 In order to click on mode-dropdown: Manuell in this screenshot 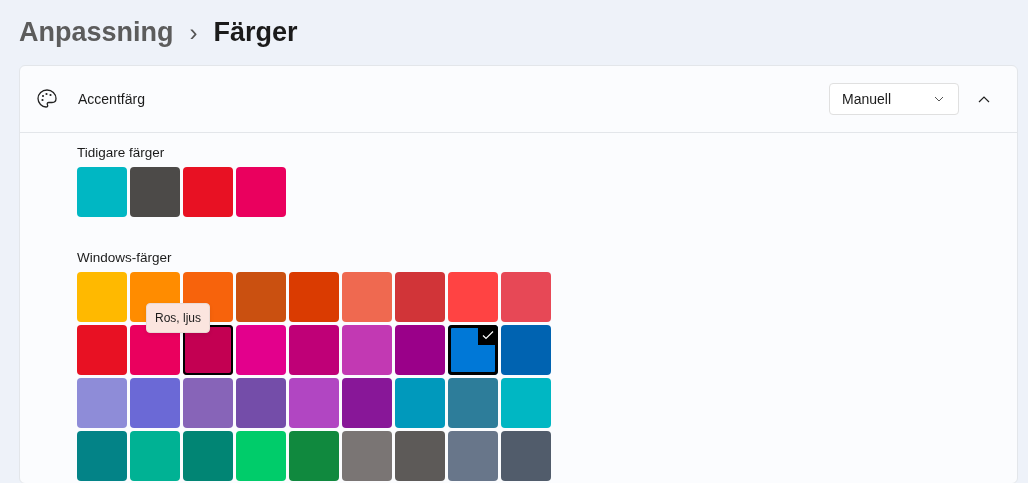, I will do `click(894, 99)`.